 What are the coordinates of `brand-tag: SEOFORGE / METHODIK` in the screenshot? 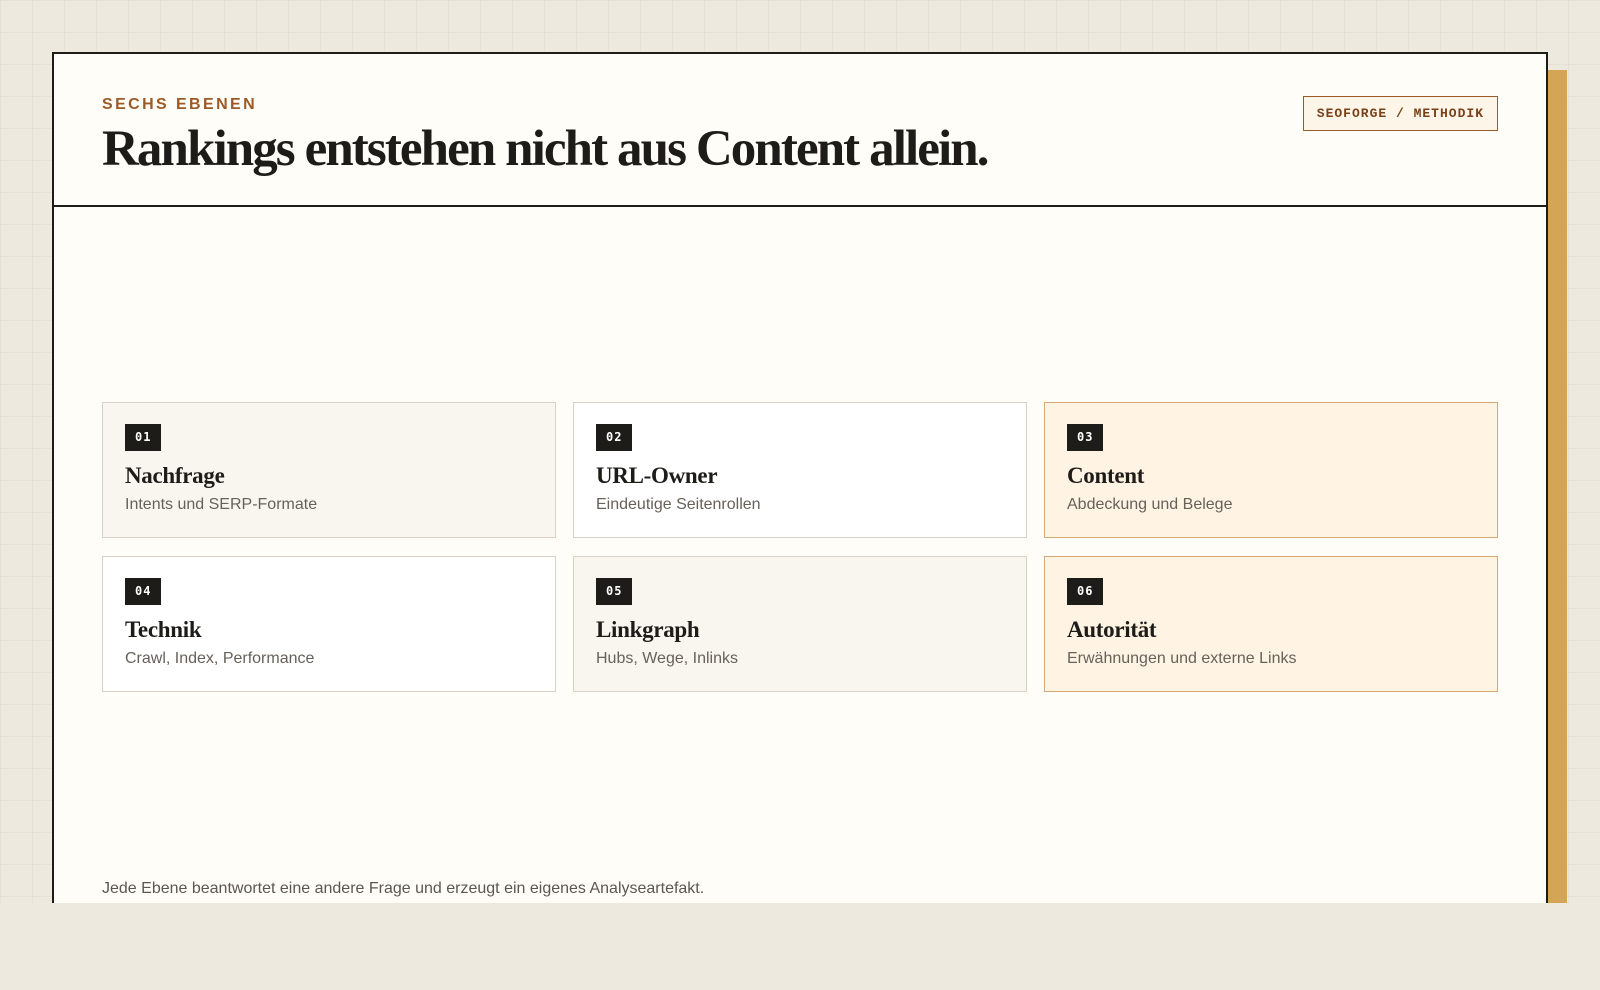 It's located at (1400, 113).